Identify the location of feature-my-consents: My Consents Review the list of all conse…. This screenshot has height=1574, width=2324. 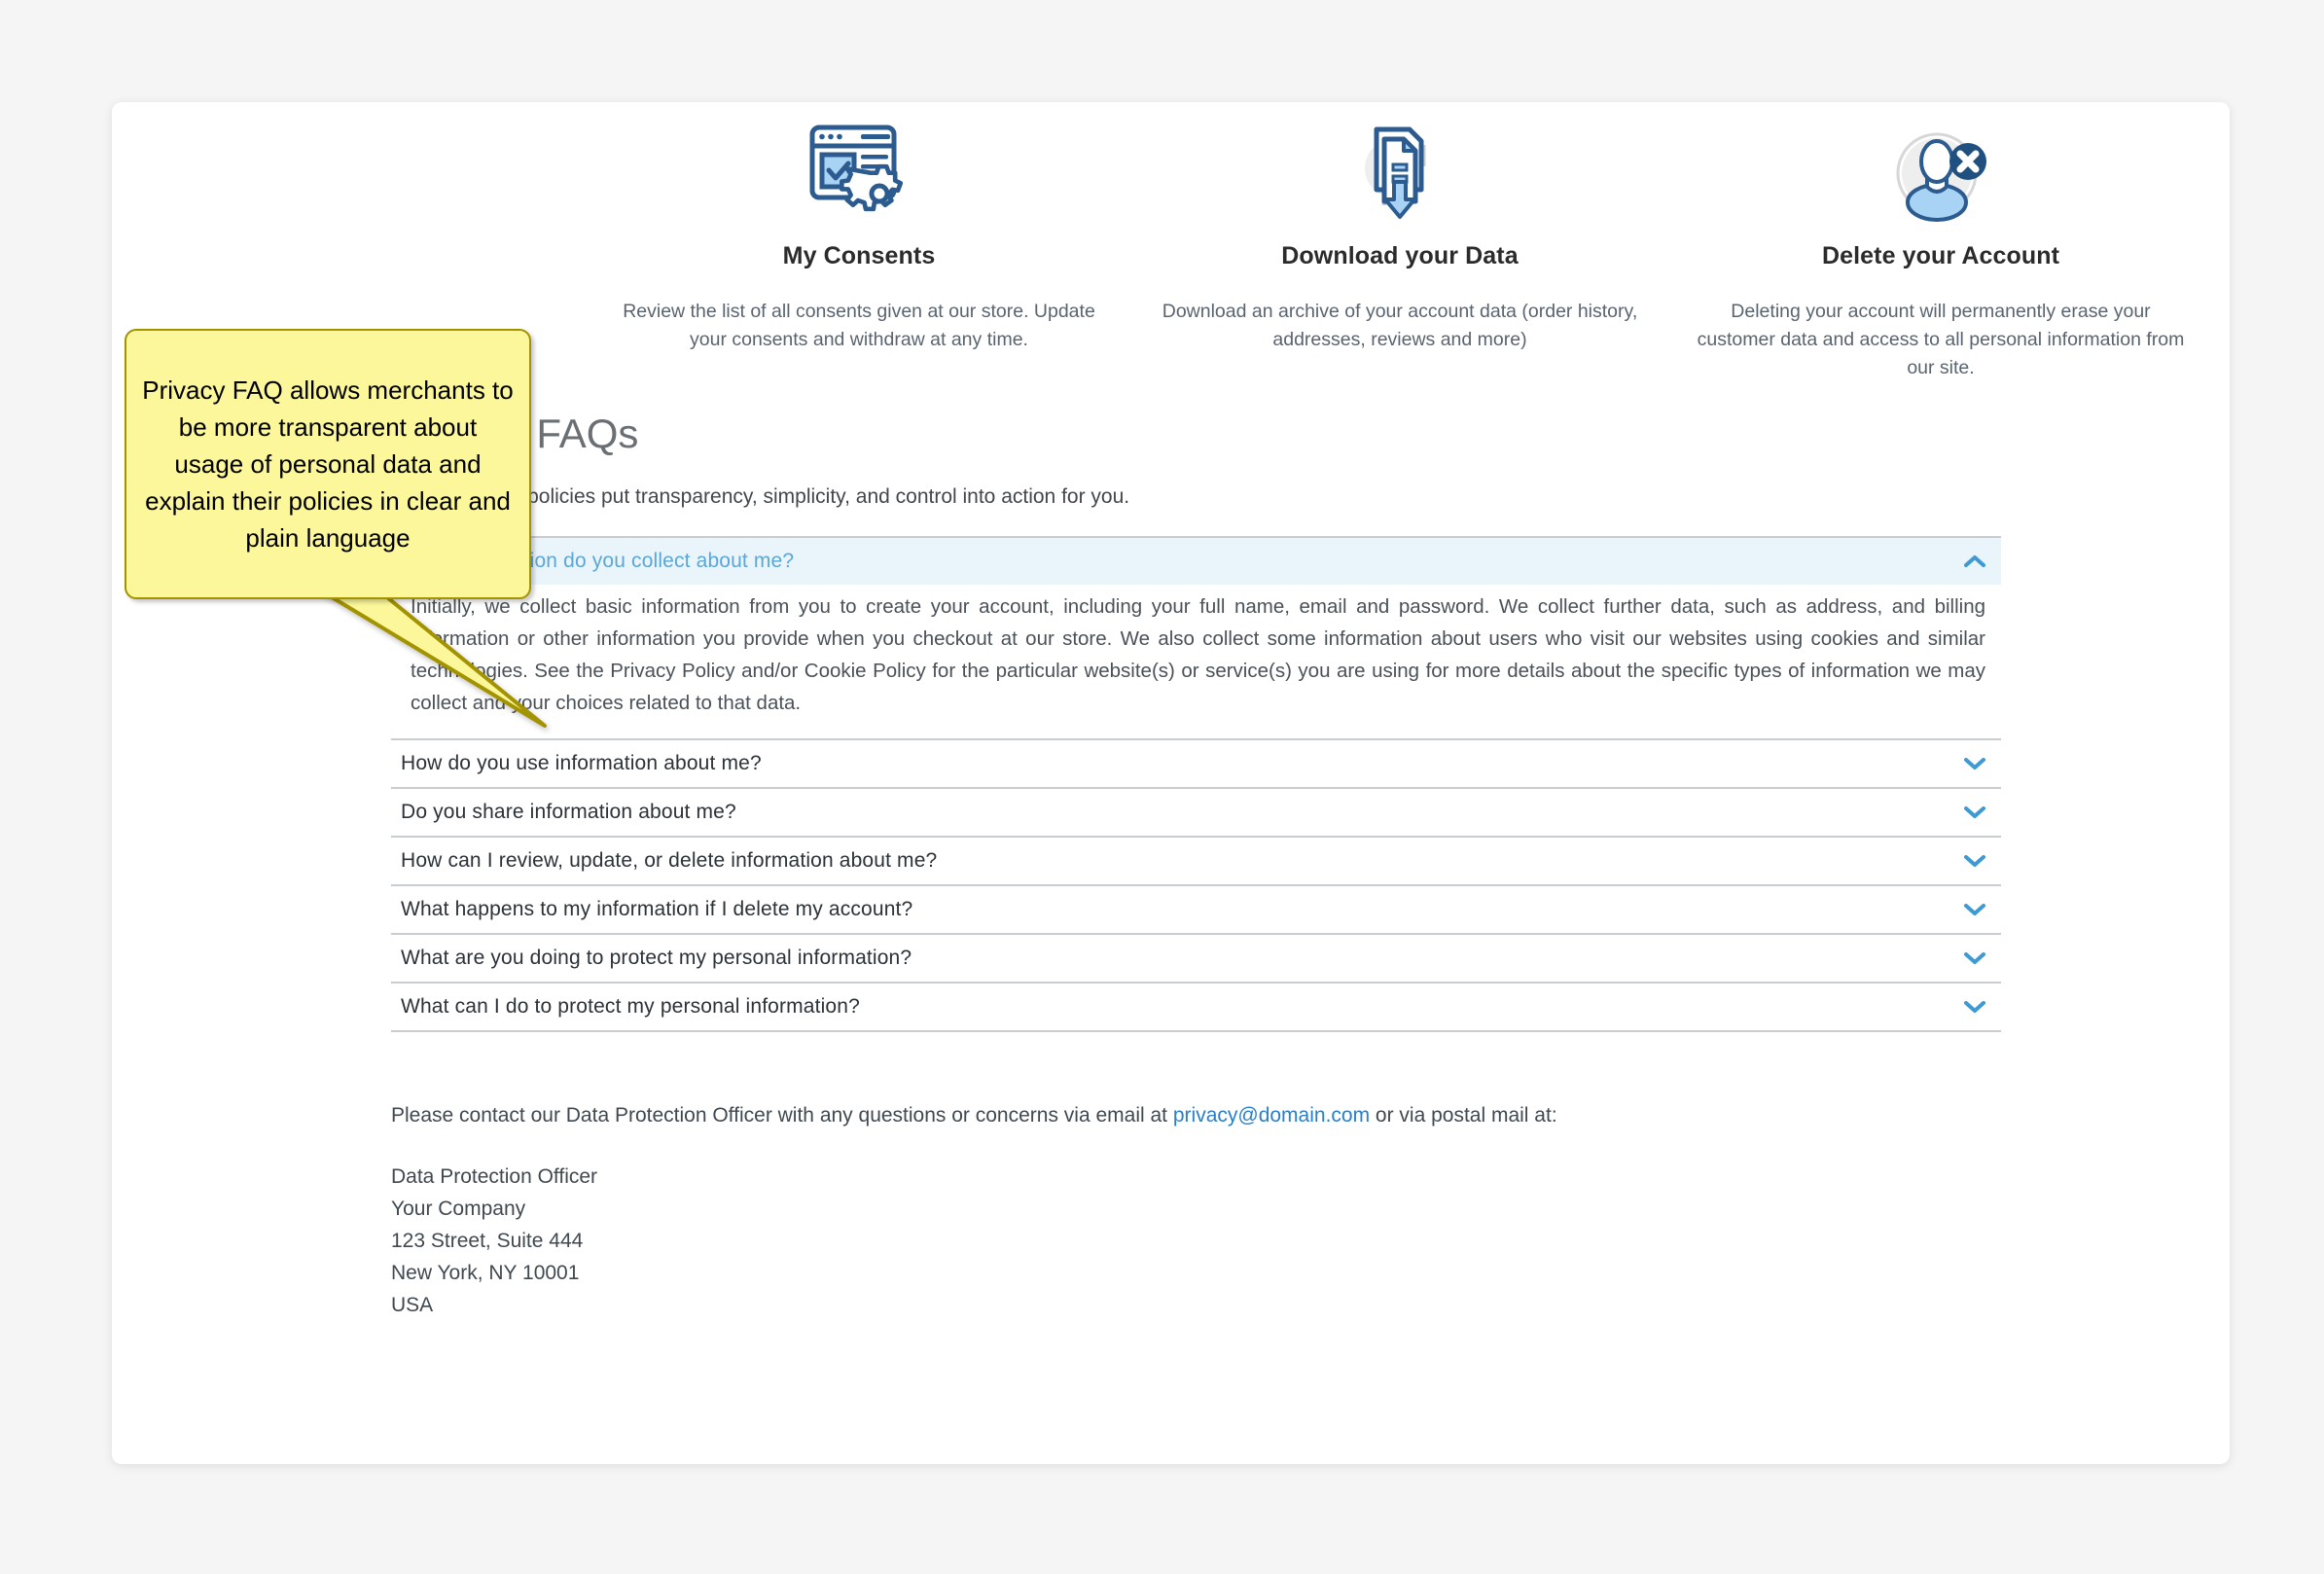
(859, 249).